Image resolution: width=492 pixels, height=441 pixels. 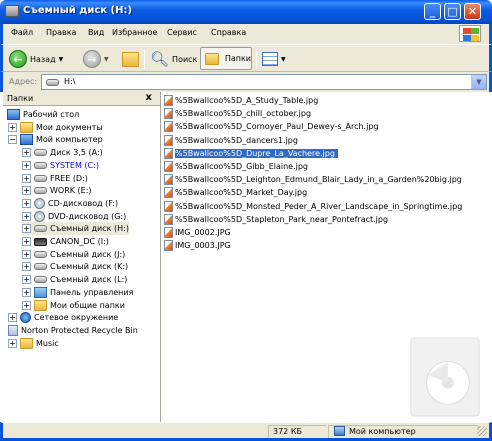 I want to click on menu-view: Вид, so click(x=96, y=32).